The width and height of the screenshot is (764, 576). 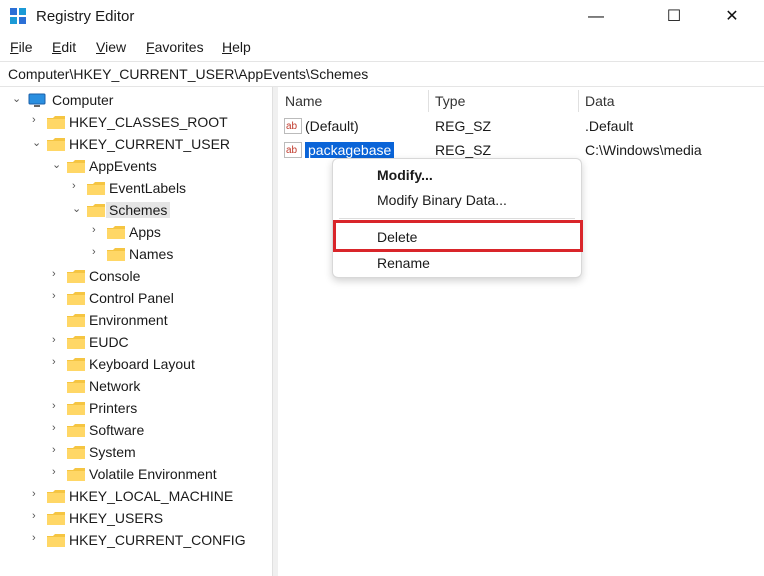 I want to click on tree-node: › HKEY_CLASSES_ROOT, so click(x=147, y=122).